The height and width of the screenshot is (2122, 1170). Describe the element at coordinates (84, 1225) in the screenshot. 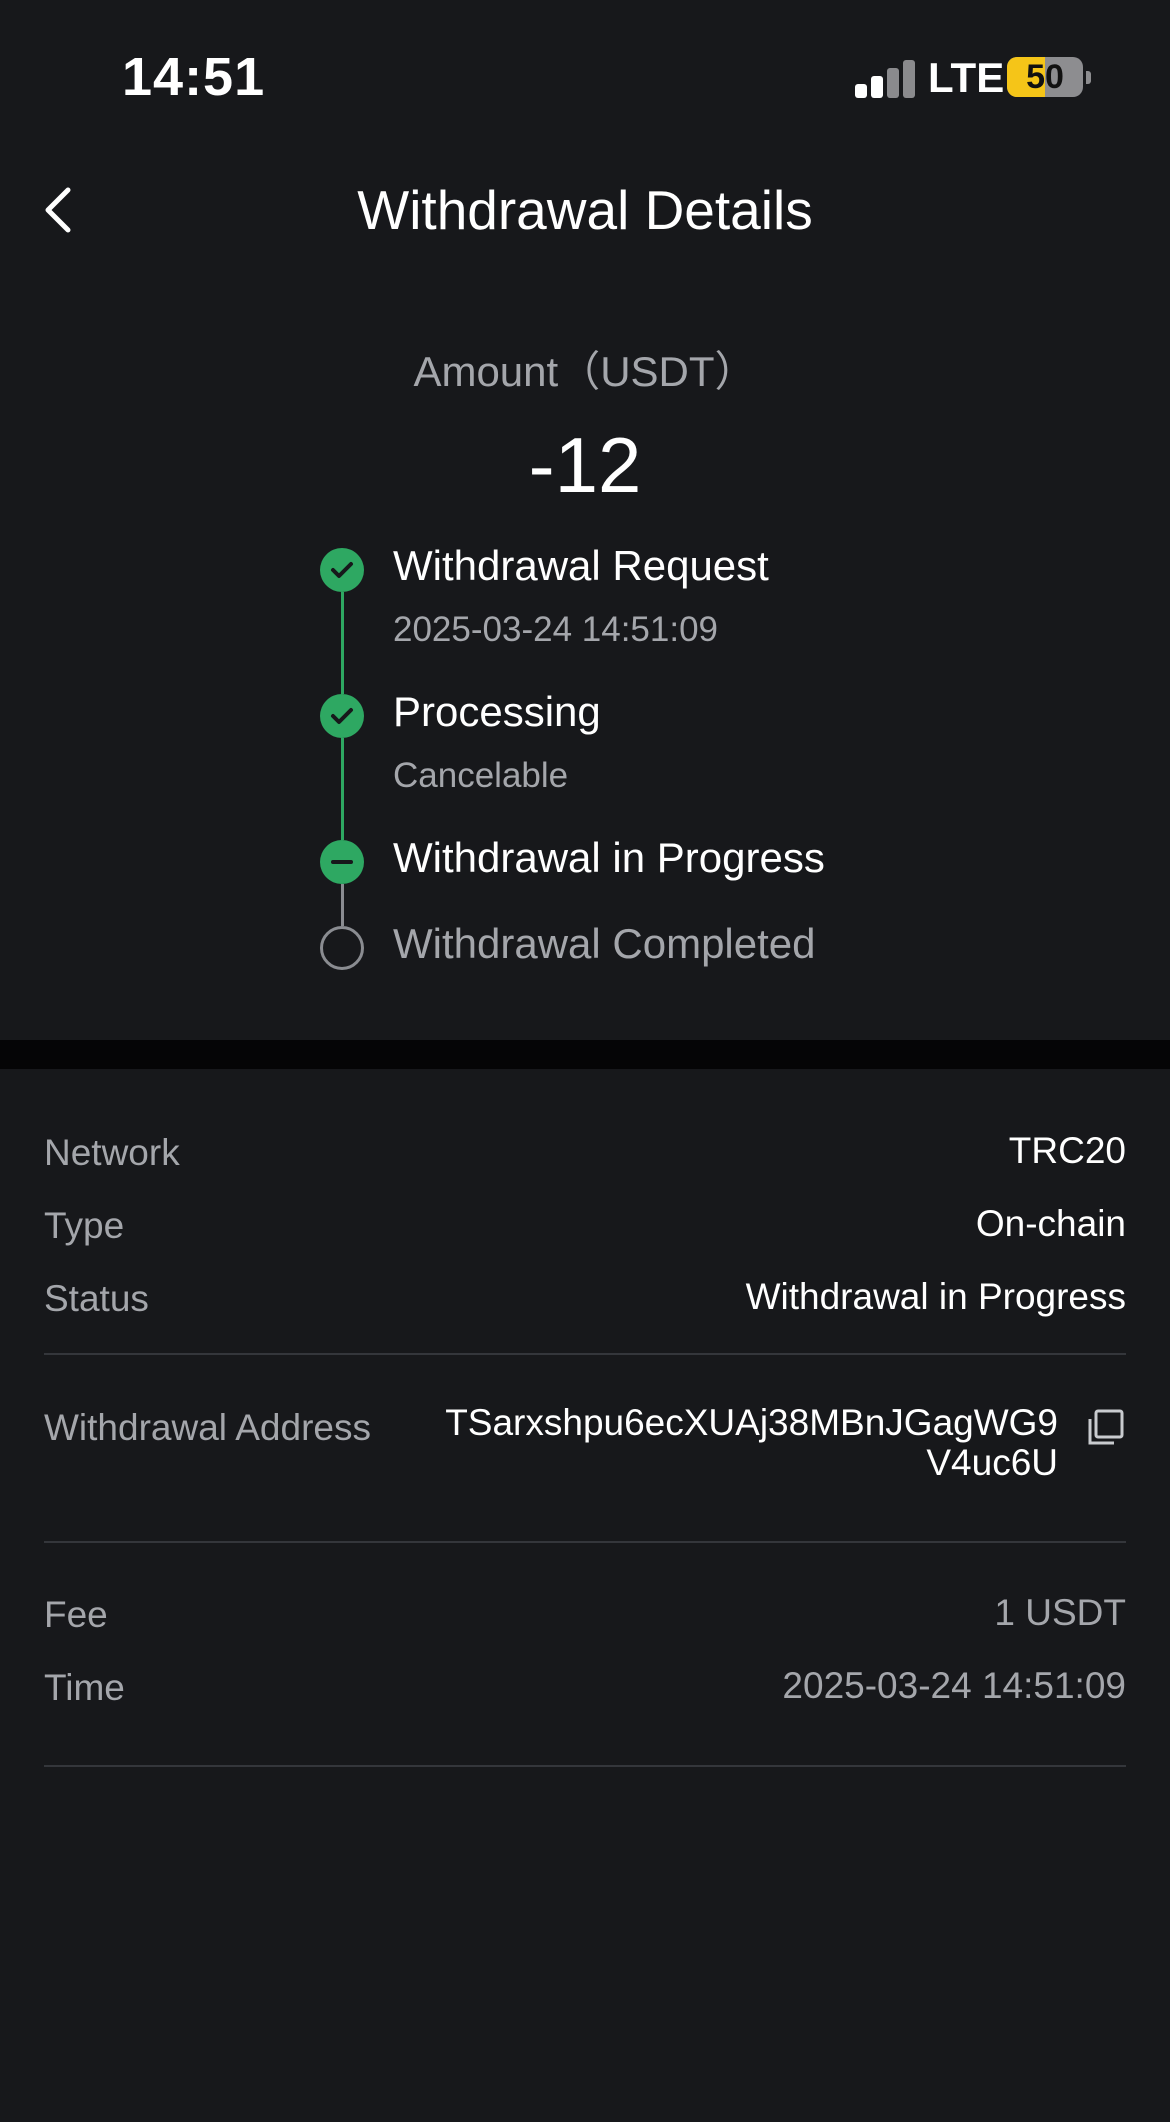

I see `detail-label: Type` at that location.